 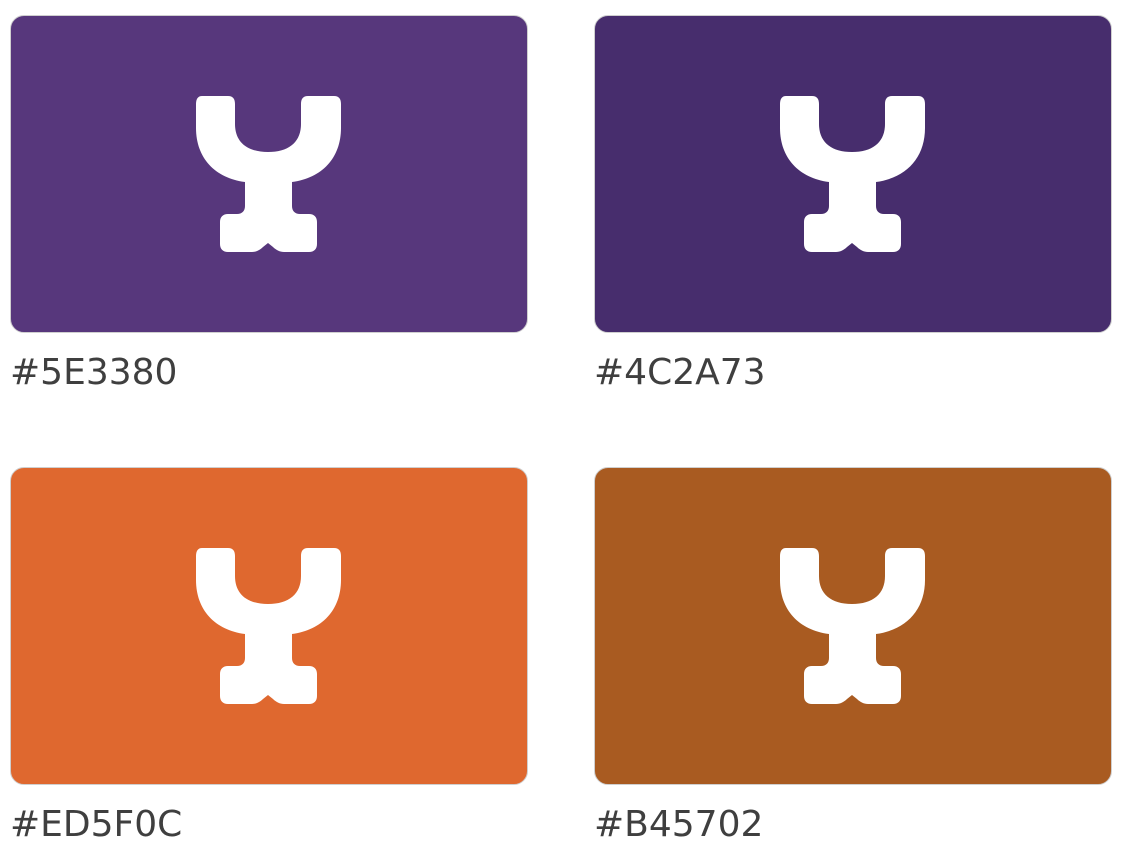 What do you see at coordinates (679, 824) in the screenshot?
I see `color-hex-label: #B45702` at bounding box center [679, 824].